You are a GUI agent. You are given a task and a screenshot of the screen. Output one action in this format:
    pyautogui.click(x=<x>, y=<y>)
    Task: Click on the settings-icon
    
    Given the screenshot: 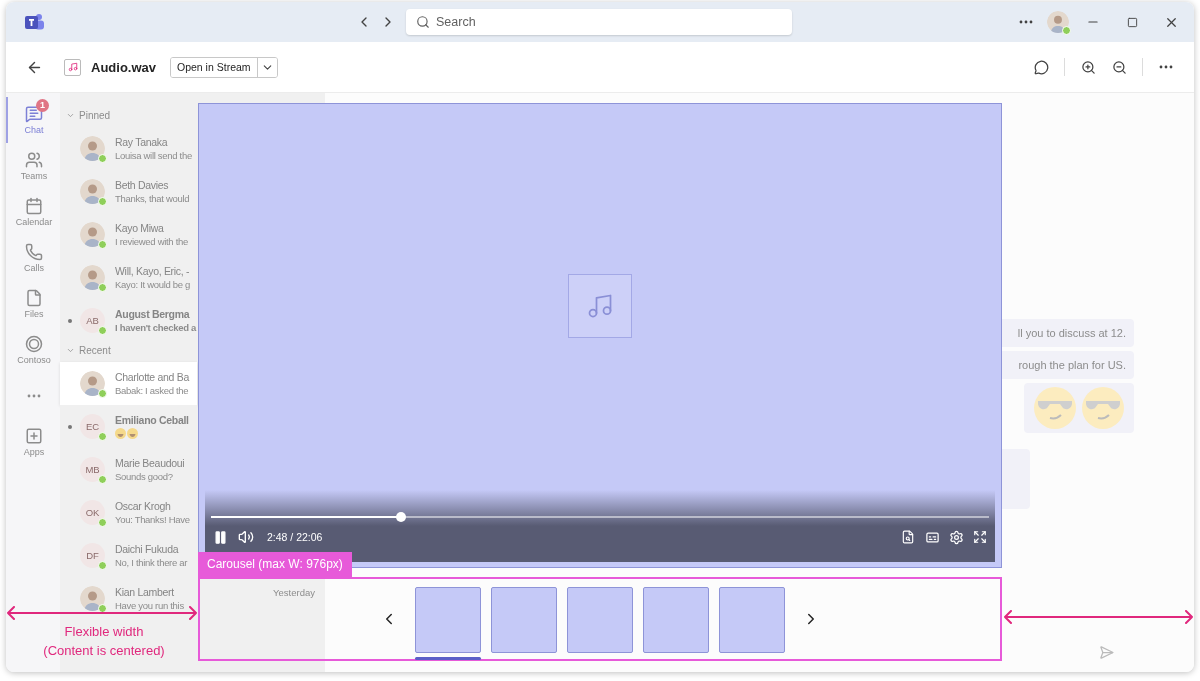 What is the action you would take?
    pyautogui.click(x=956, y=537)
    